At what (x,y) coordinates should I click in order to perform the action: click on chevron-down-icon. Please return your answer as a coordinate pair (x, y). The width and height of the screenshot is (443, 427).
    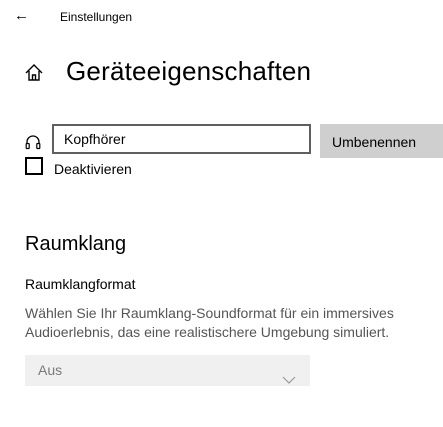
    Looking at the image, I should click on (289, 374).